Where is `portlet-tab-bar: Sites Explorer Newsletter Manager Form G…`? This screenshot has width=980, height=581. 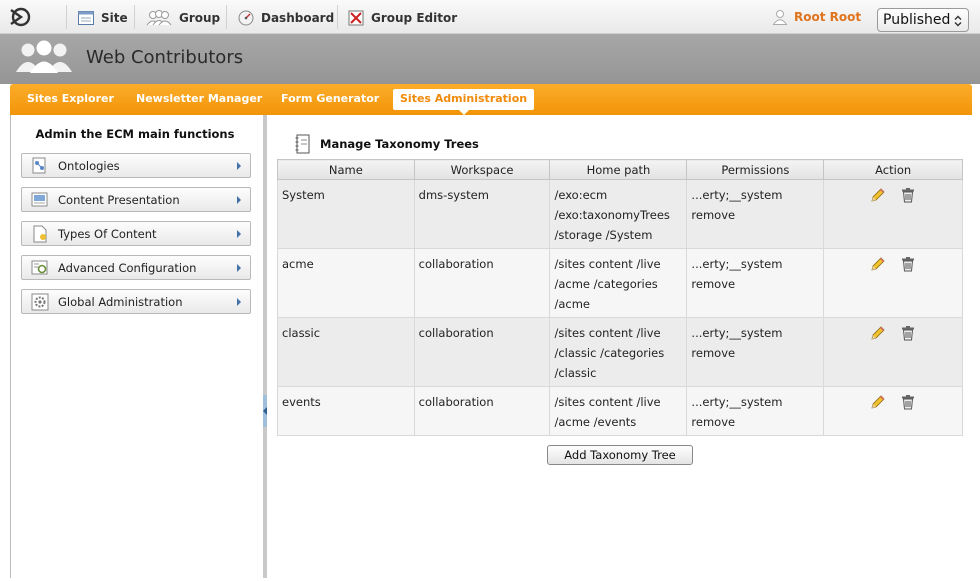
portlet-tab-bar: Sites Explorer Newsletter Manager Form G… is located at coordinates (491, 99).